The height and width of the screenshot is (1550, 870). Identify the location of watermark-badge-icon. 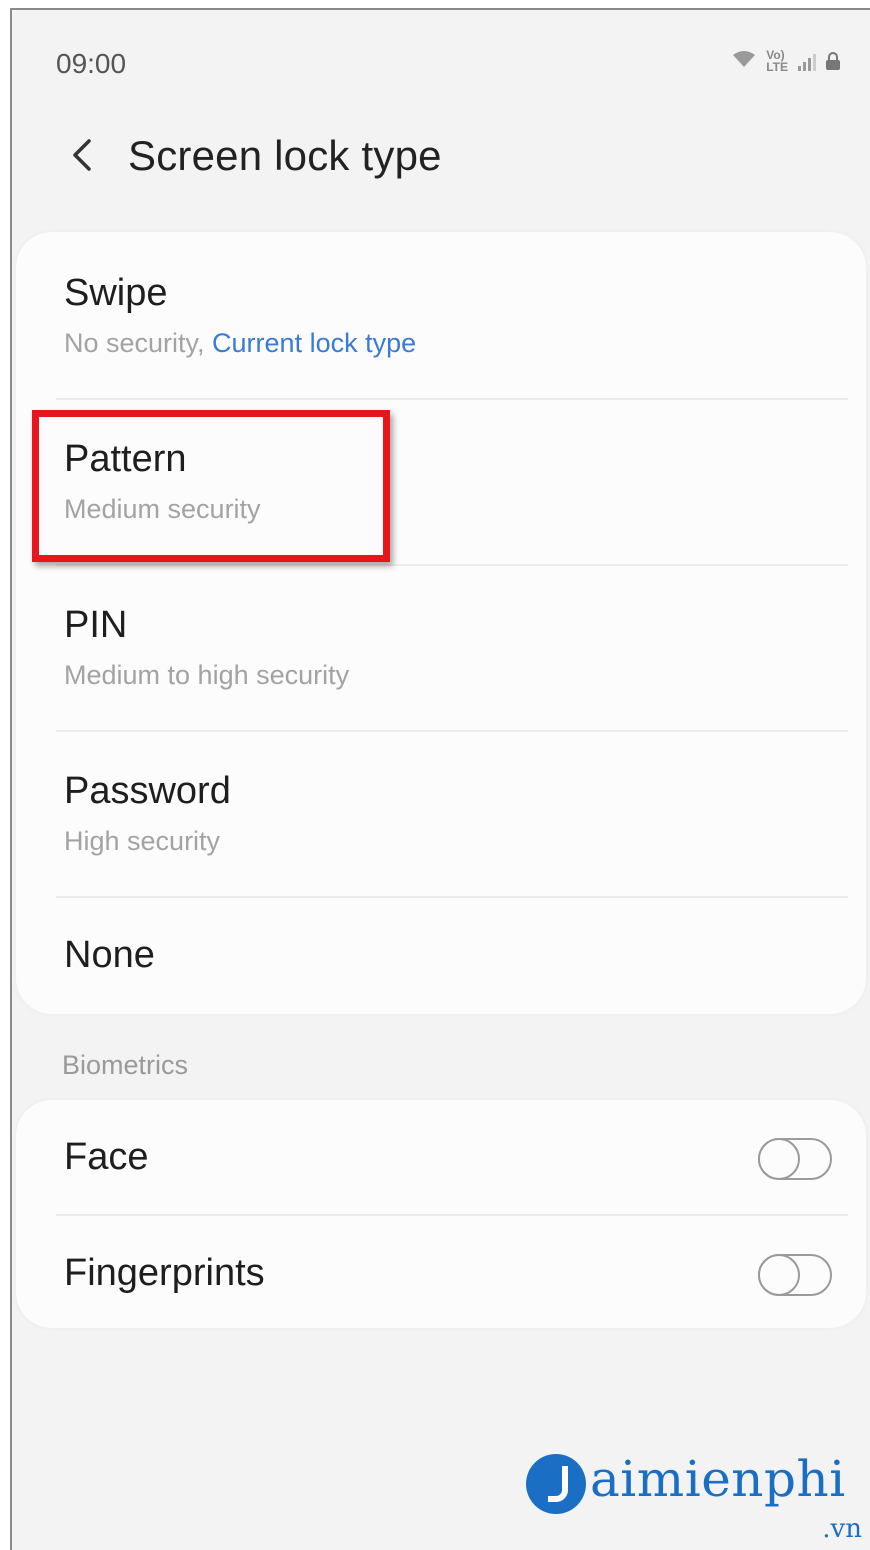
(556, 1484).